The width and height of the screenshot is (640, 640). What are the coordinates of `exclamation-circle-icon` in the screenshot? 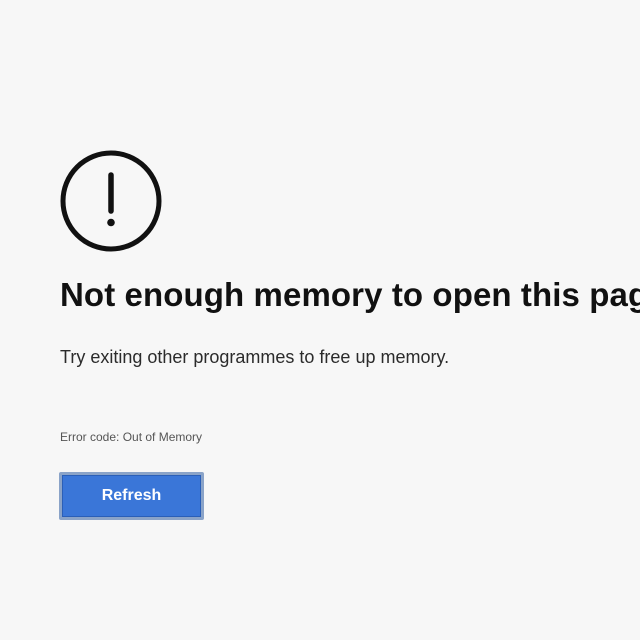 It's located at (111, 201).